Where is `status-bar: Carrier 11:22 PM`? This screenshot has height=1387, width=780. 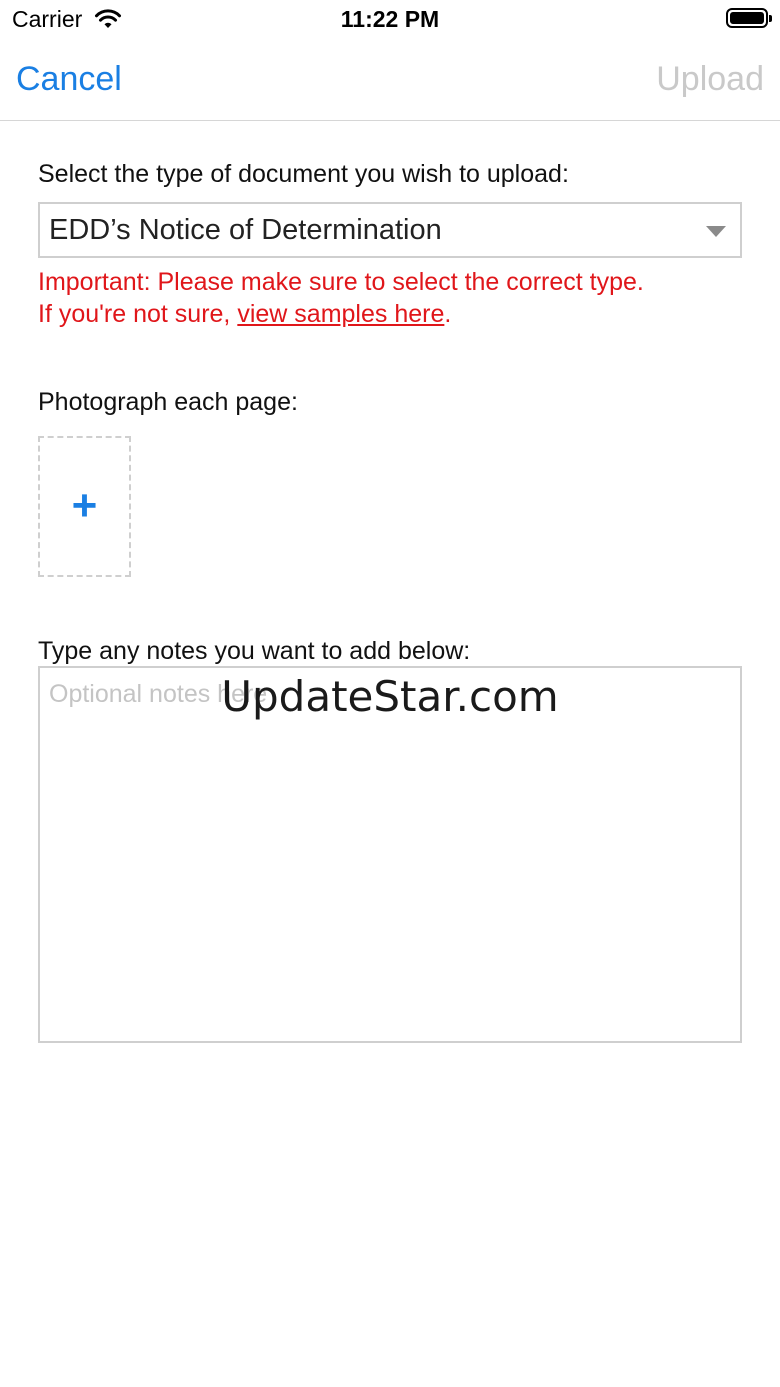 status-bar: Carrier 11:22 PM is located at coordinates (390, 20).